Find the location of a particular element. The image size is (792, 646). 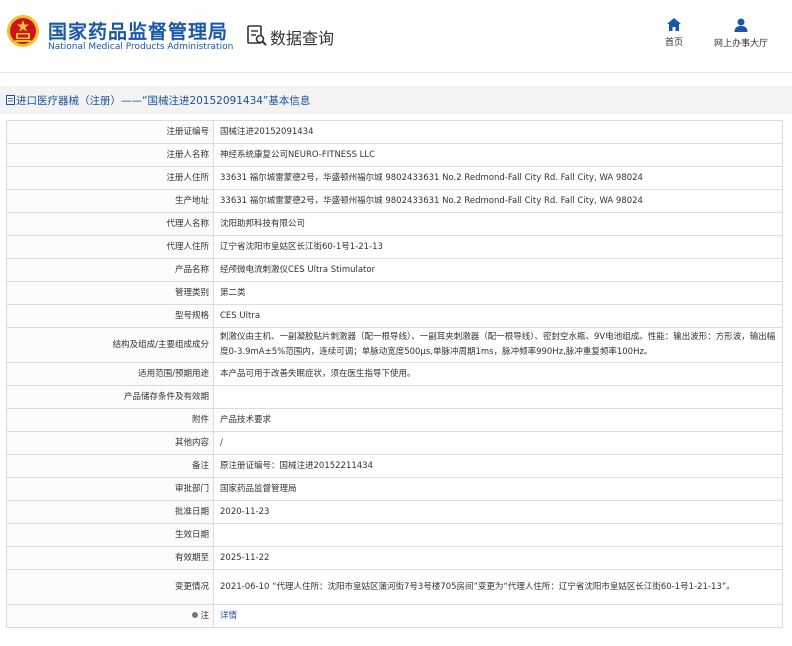

field-label: 生产地址 is located at coordinates (110, 201).